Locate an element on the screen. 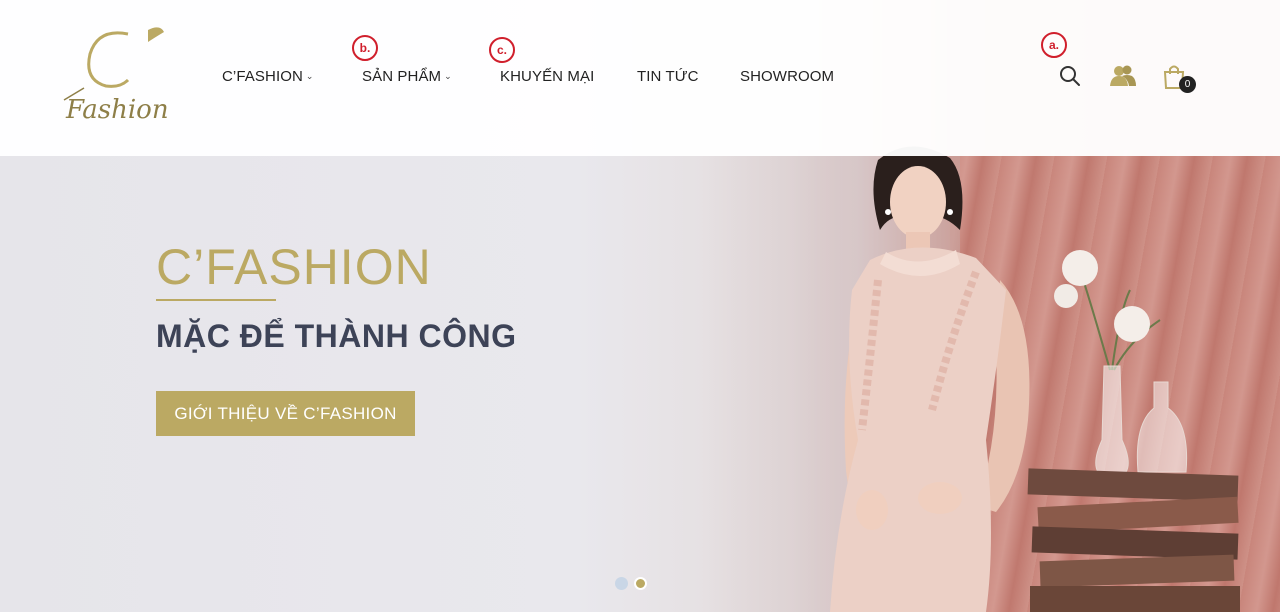 The image size is (1280, 612). nav-item-cfashion: C’FASHION ⌄ is located at coordinates (268, 76).